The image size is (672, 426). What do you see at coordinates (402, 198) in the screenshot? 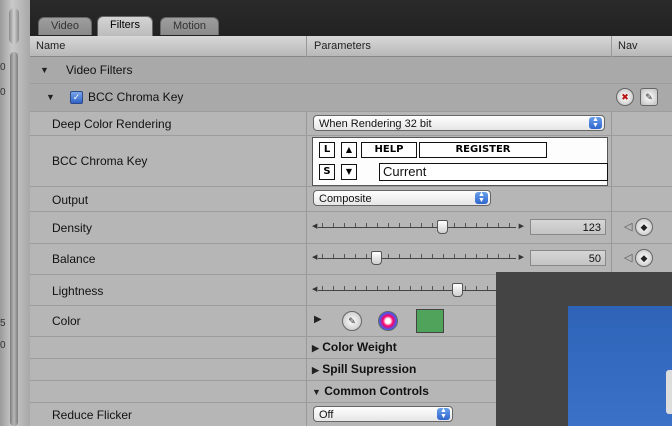
I see `output-popup: Composite ▲ ▼` at bounding box center [402, 198].